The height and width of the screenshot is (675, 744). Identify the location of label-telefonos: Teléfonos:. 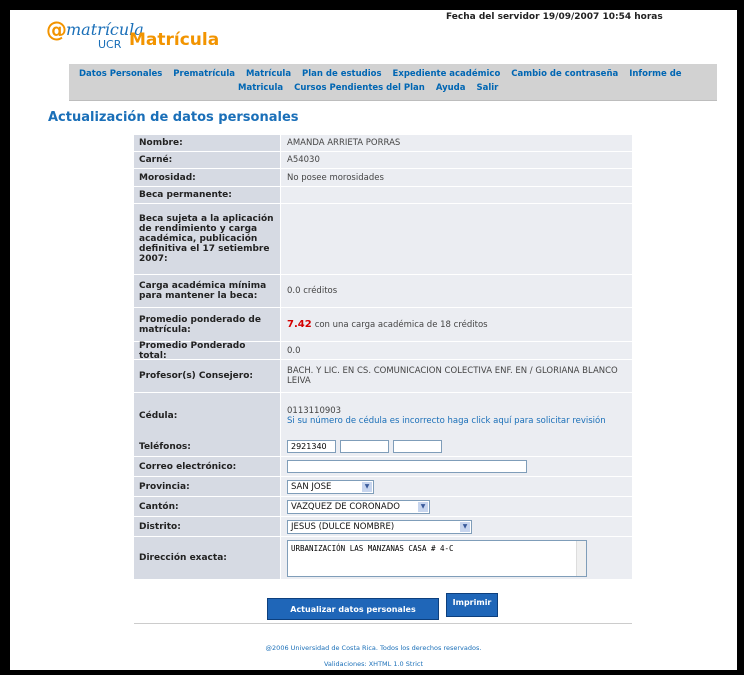
(207, 446).